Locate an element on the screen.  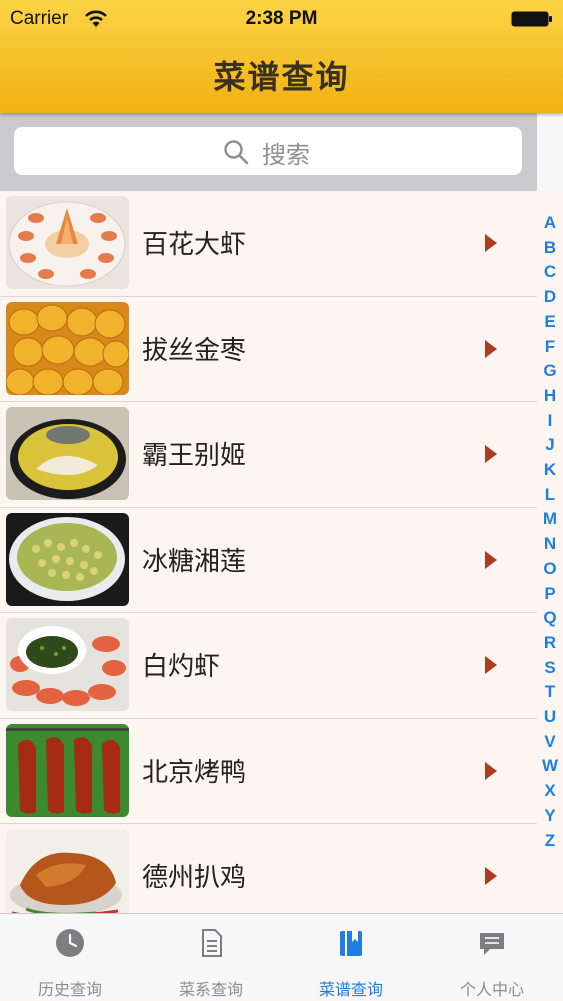
index-letter-q: Q is located at coordinates (550, 618).